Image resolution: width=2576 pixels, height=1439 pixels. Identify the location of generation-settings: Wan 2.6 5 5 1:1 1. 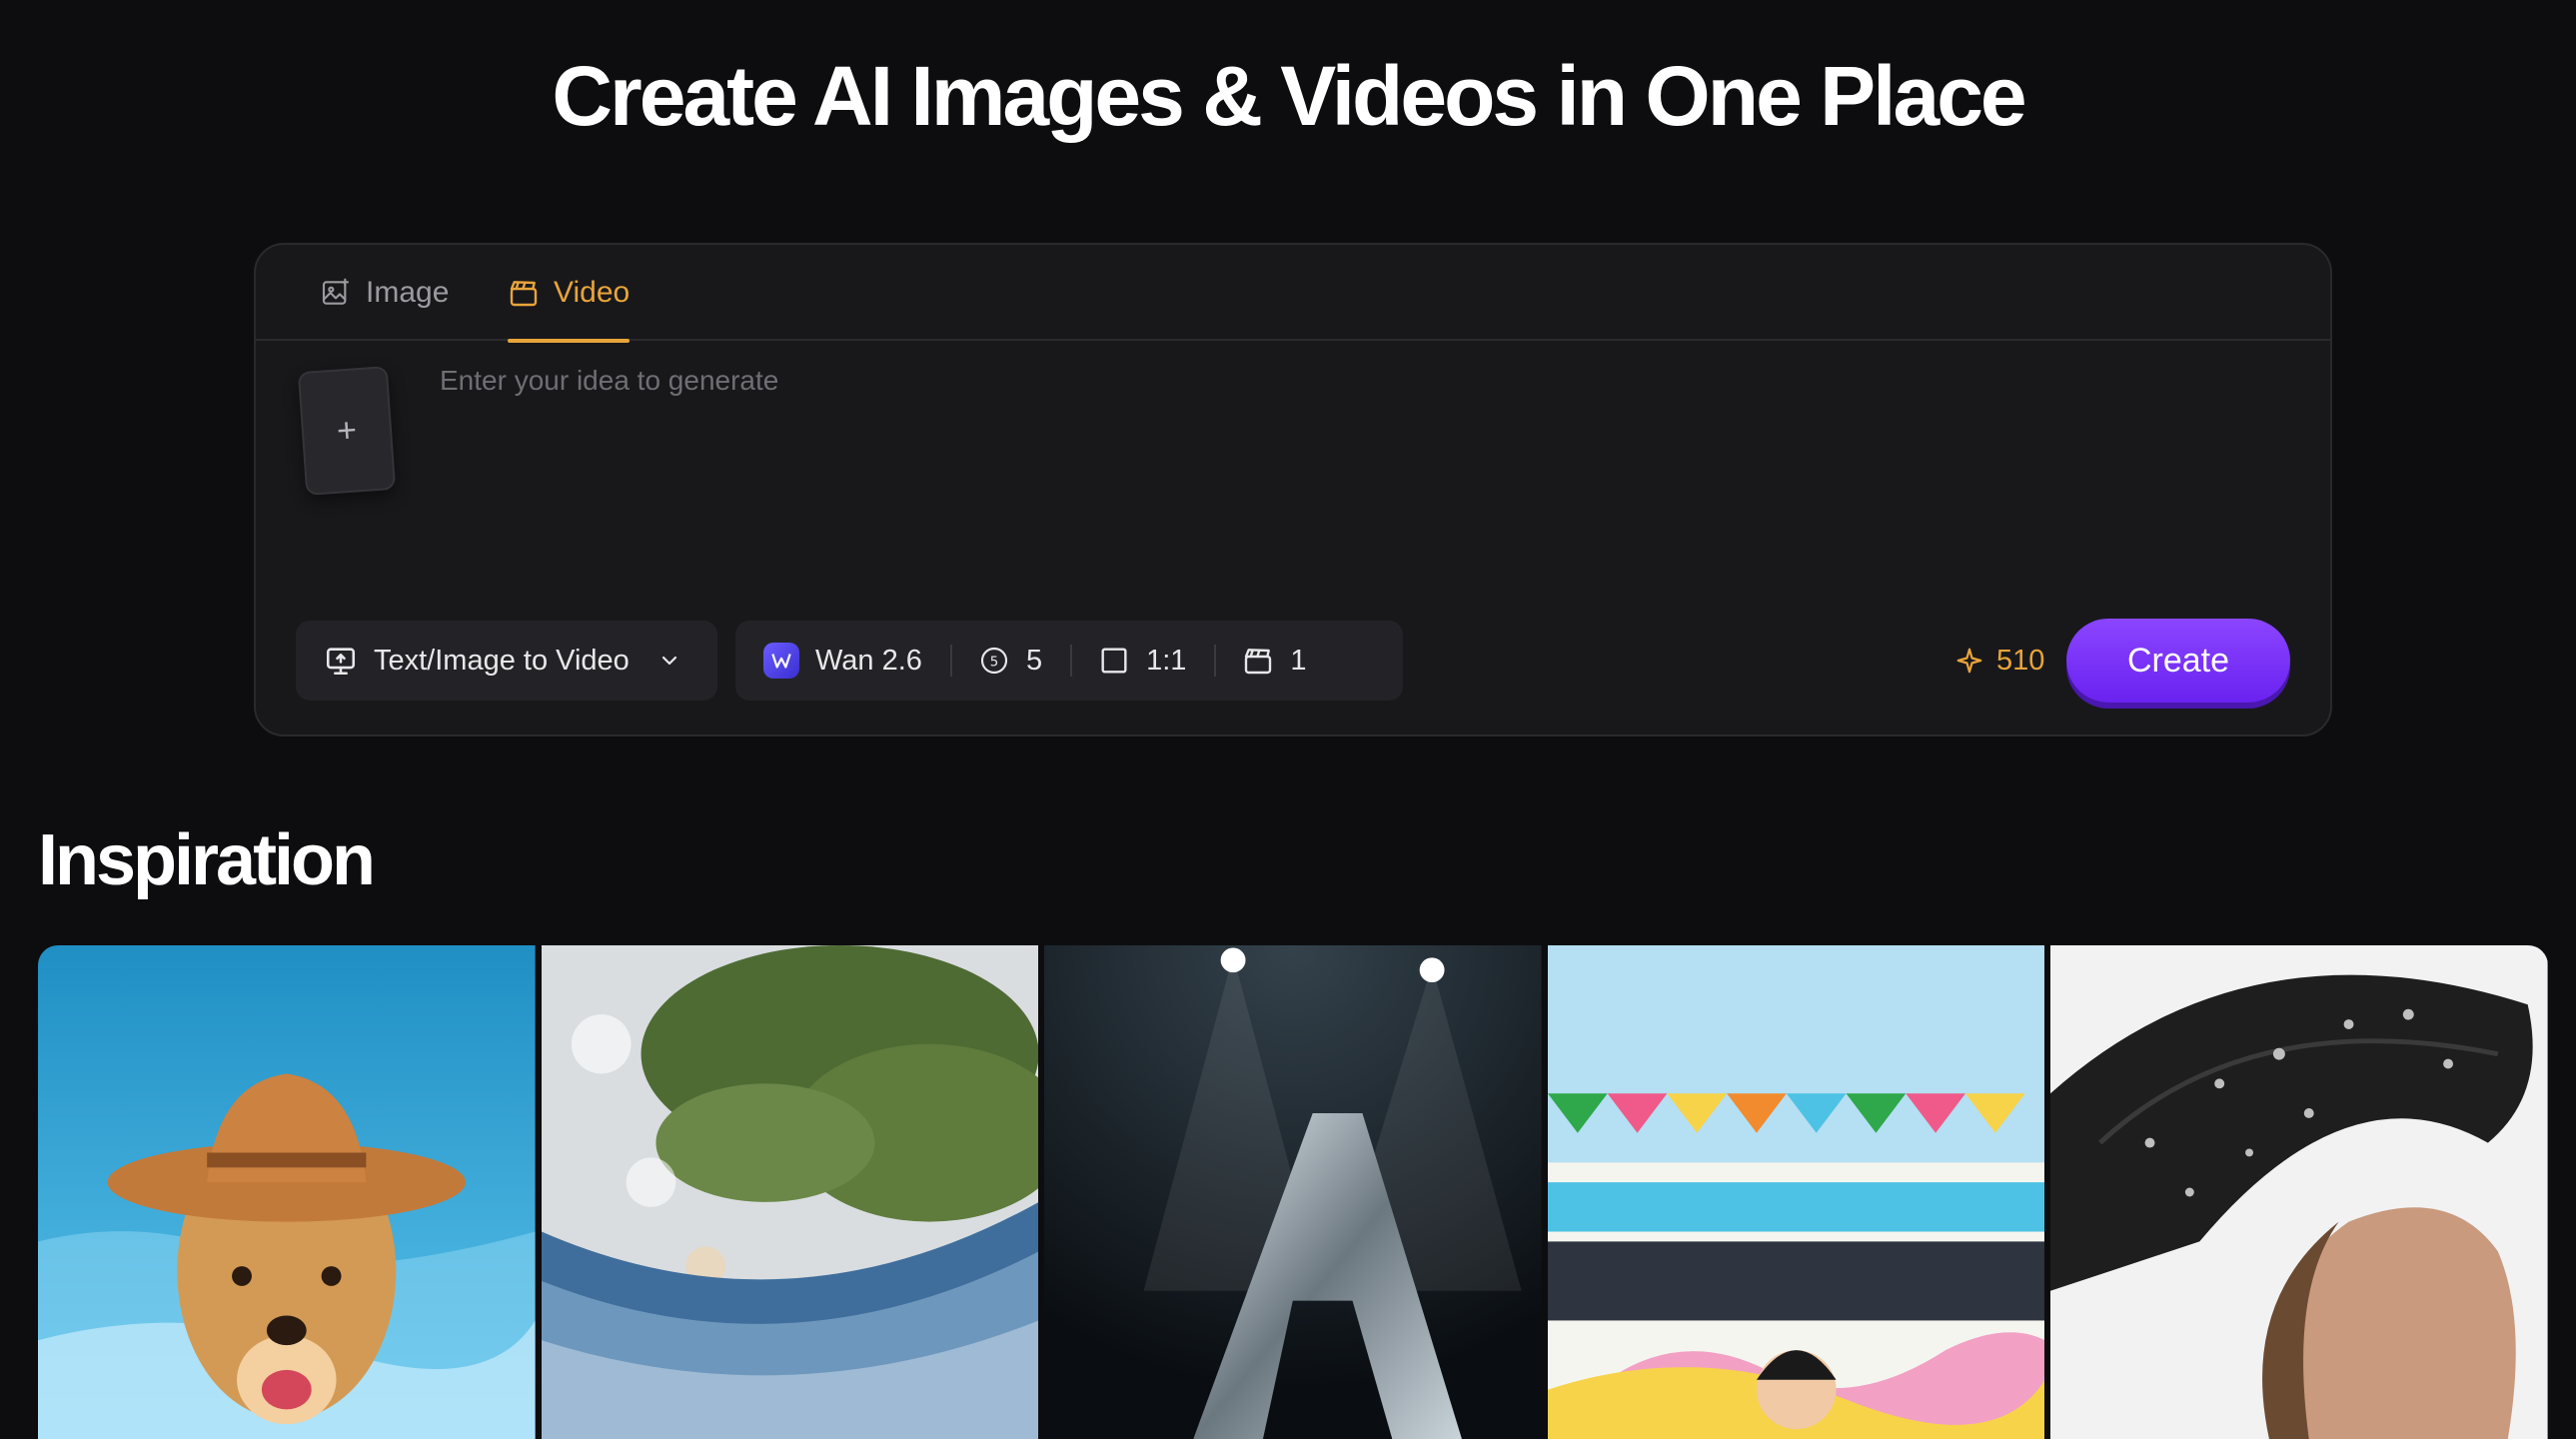
(1069, 661).